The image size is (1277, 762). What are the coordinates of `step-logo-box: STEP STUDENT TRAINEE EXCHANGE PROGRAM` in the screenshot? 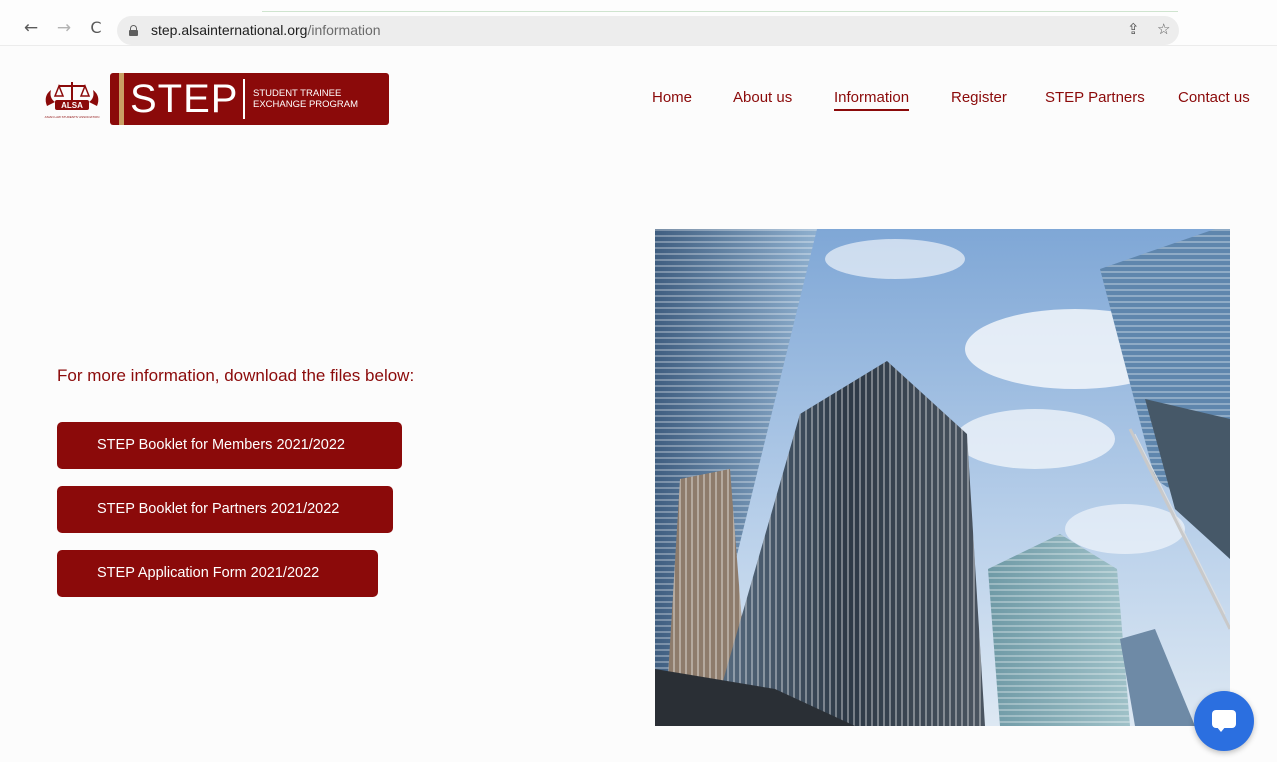 It's located at (249, 99).